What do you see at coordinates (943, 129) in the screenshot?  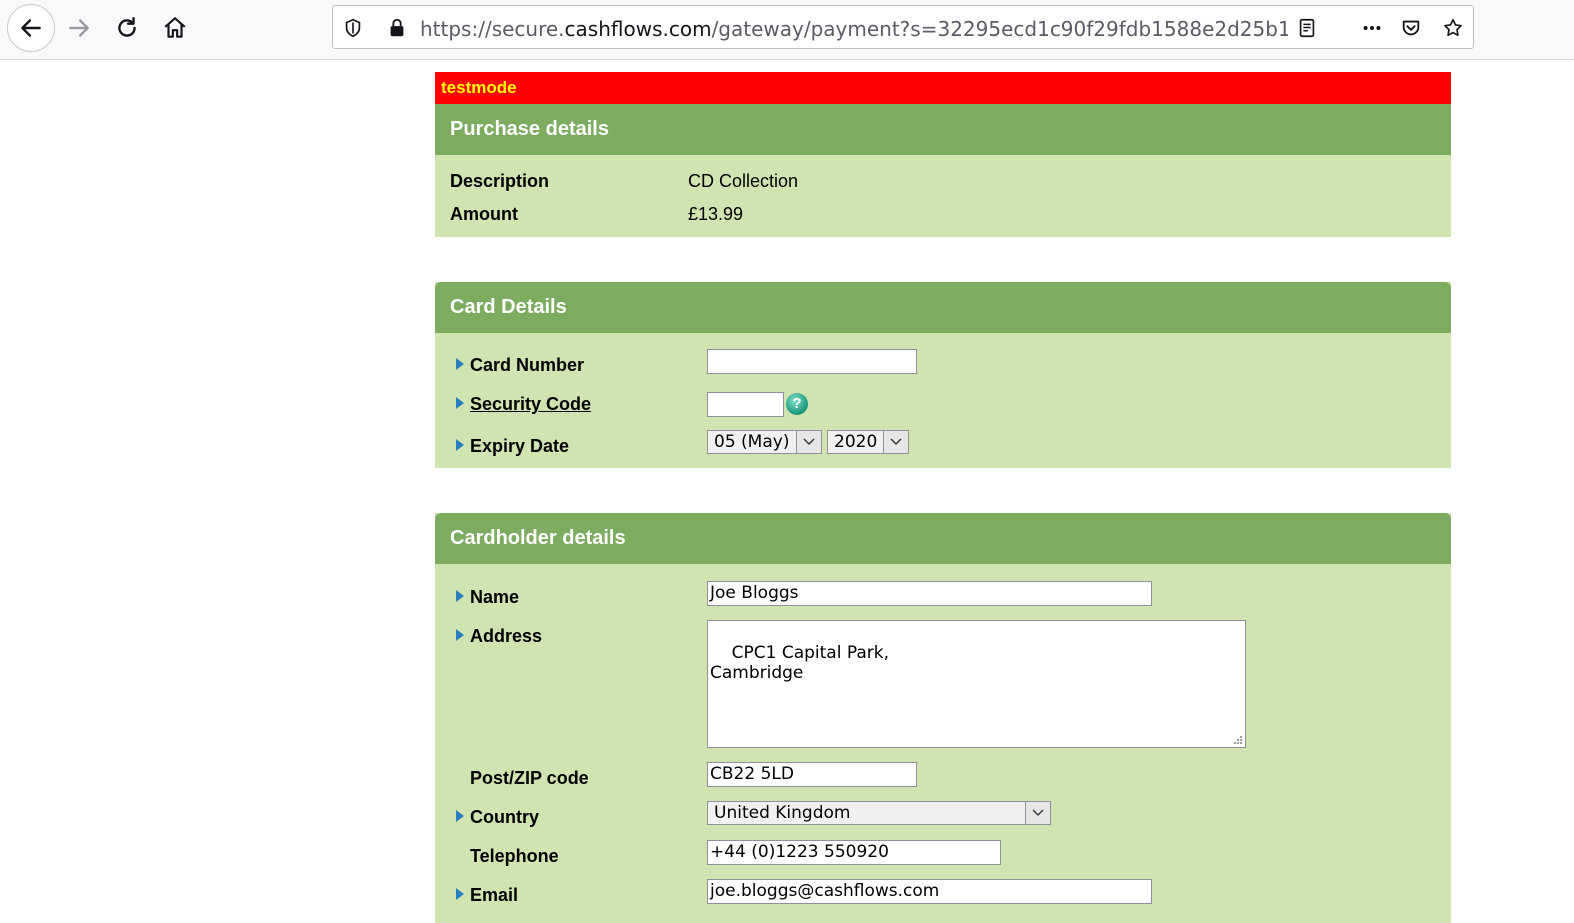 I see `purchase-details-title: Purchase details` at bounding box center [943, 129].